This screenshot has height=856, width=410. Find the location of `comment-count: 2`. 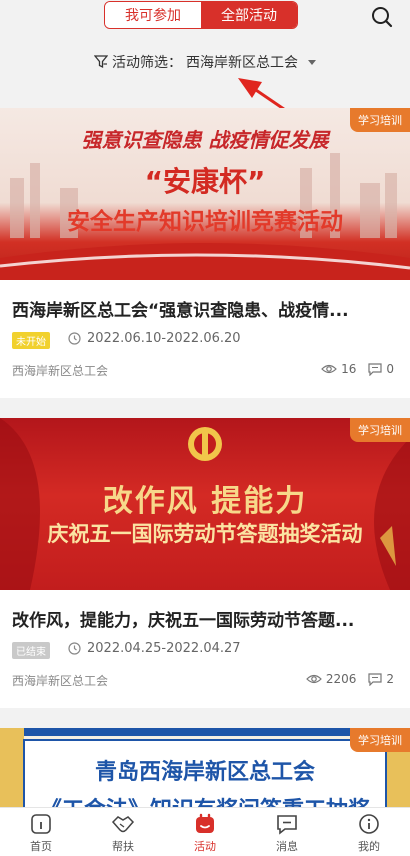

comment-count: 2 is located at coordinates (390, 679).